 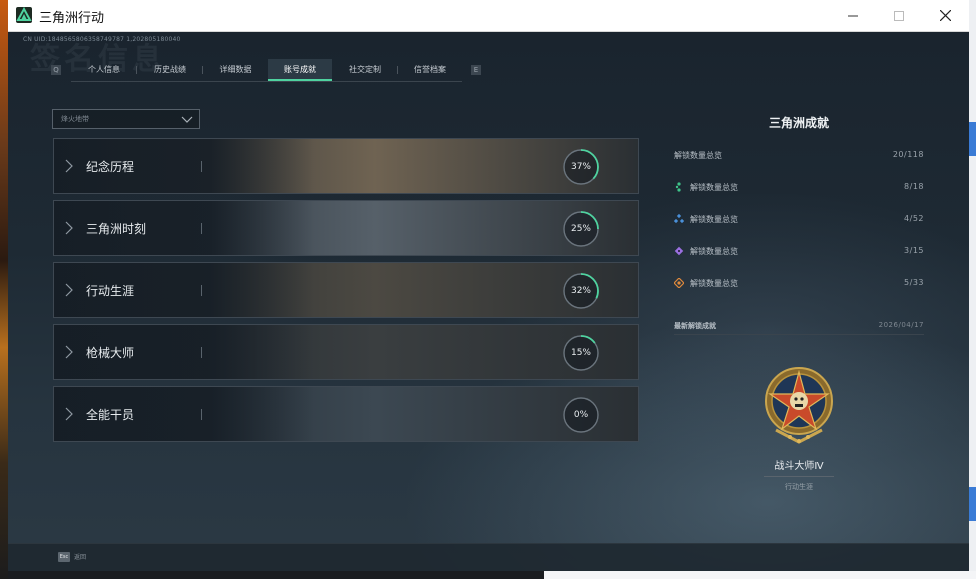 I want to click on progress-percent: 0%, so click(x=581, y=415).